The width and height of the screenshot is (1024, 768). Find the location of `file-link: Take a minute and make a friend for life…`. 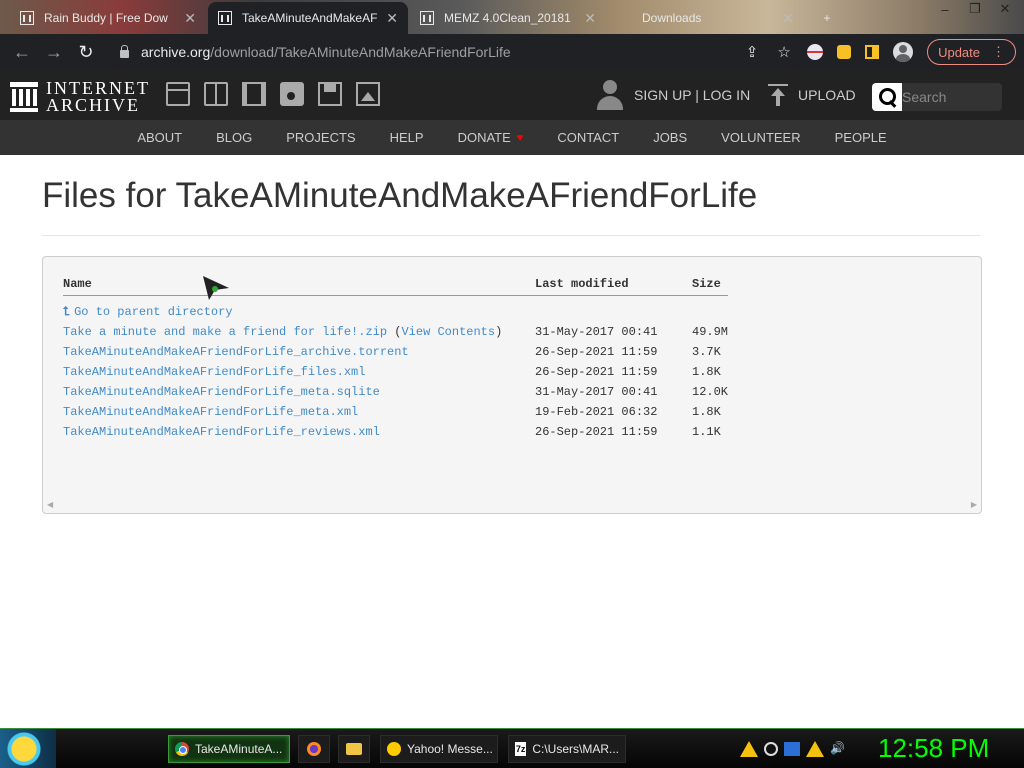

file-link: Take a minute and make a friend for life… is located at coordinates (225, 332).